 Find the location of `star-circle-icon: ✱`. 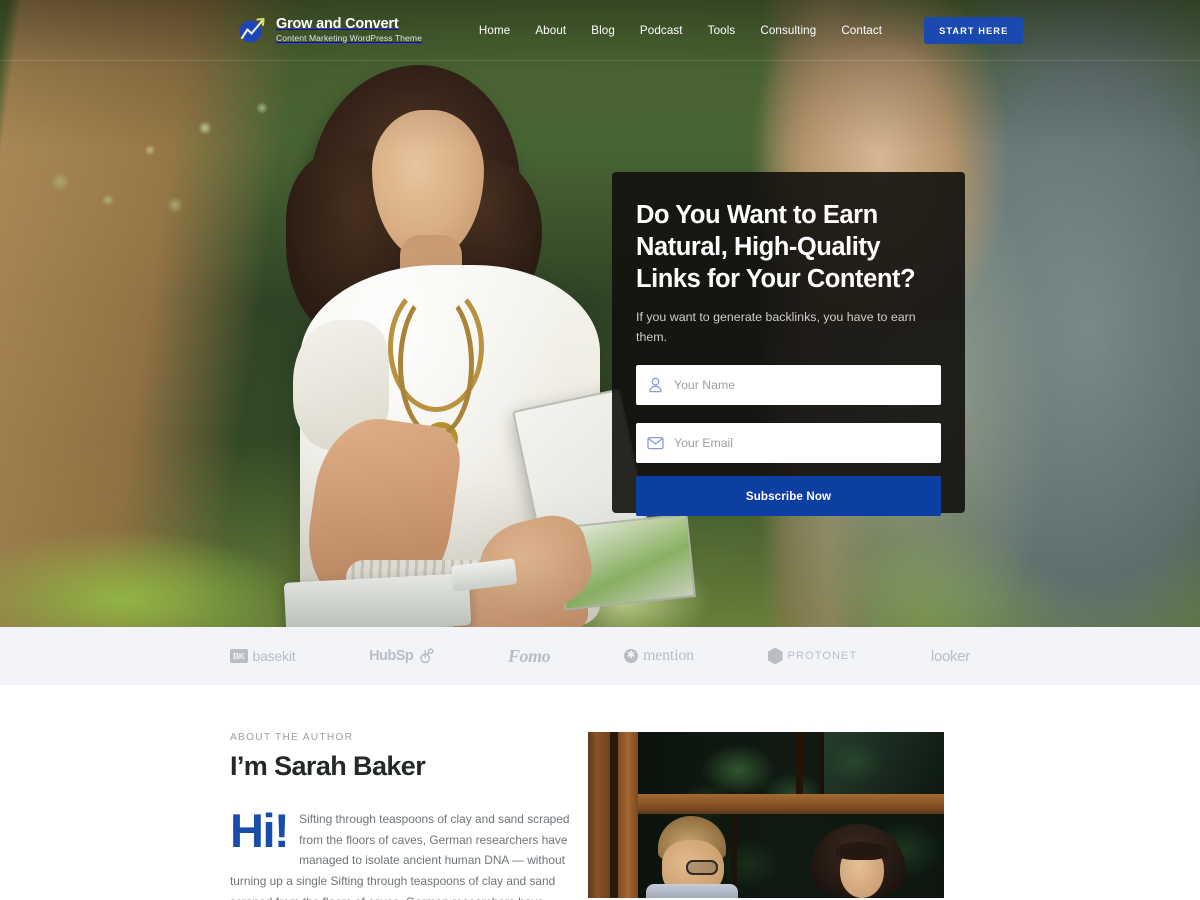

star-circle-icon: ✱ is located at coordinates (630, 656).